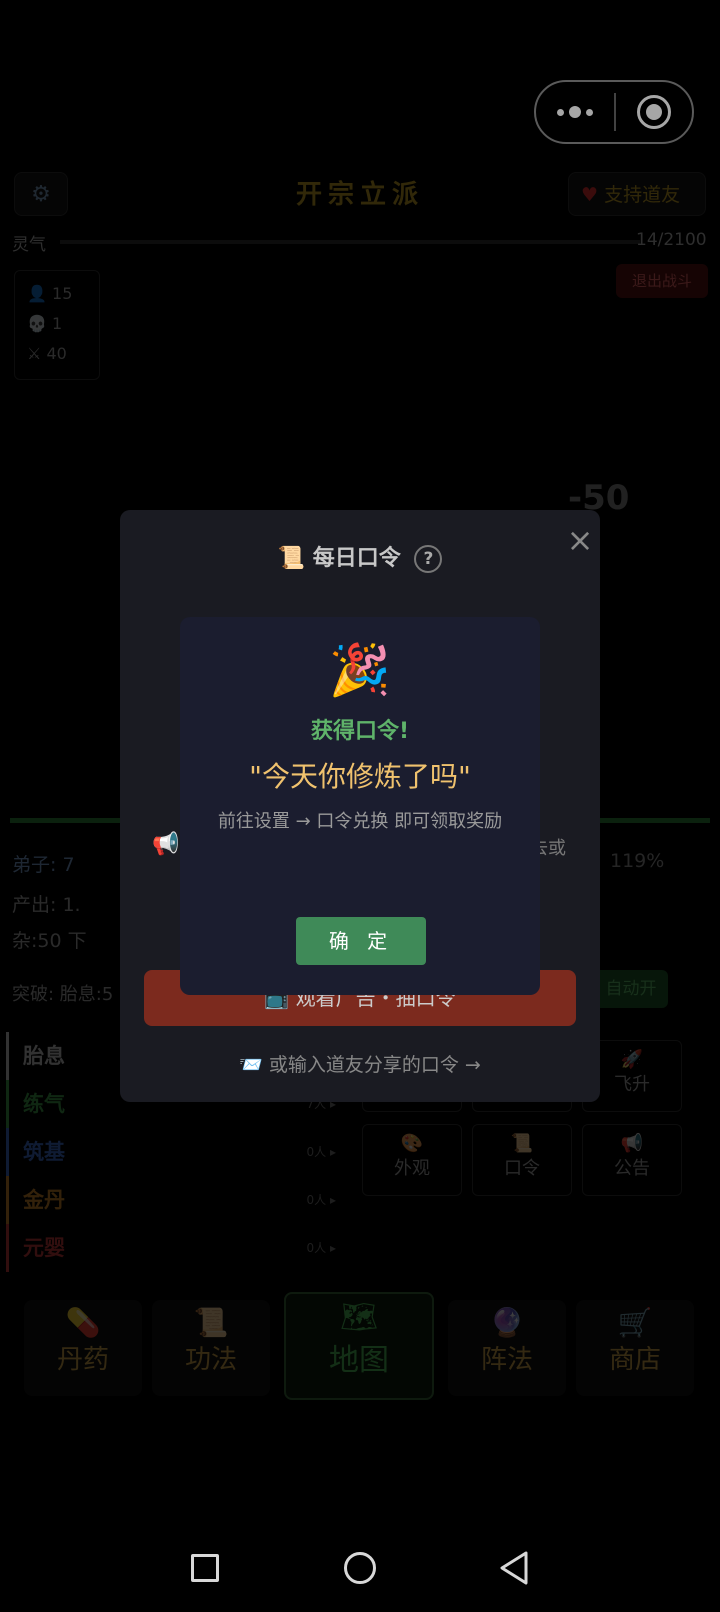 This screenshot has height=1612, width=720. Describe the element at coordinates (356, 558) in the screenshot. I see `panel-title-text: 每日口令` at that location.